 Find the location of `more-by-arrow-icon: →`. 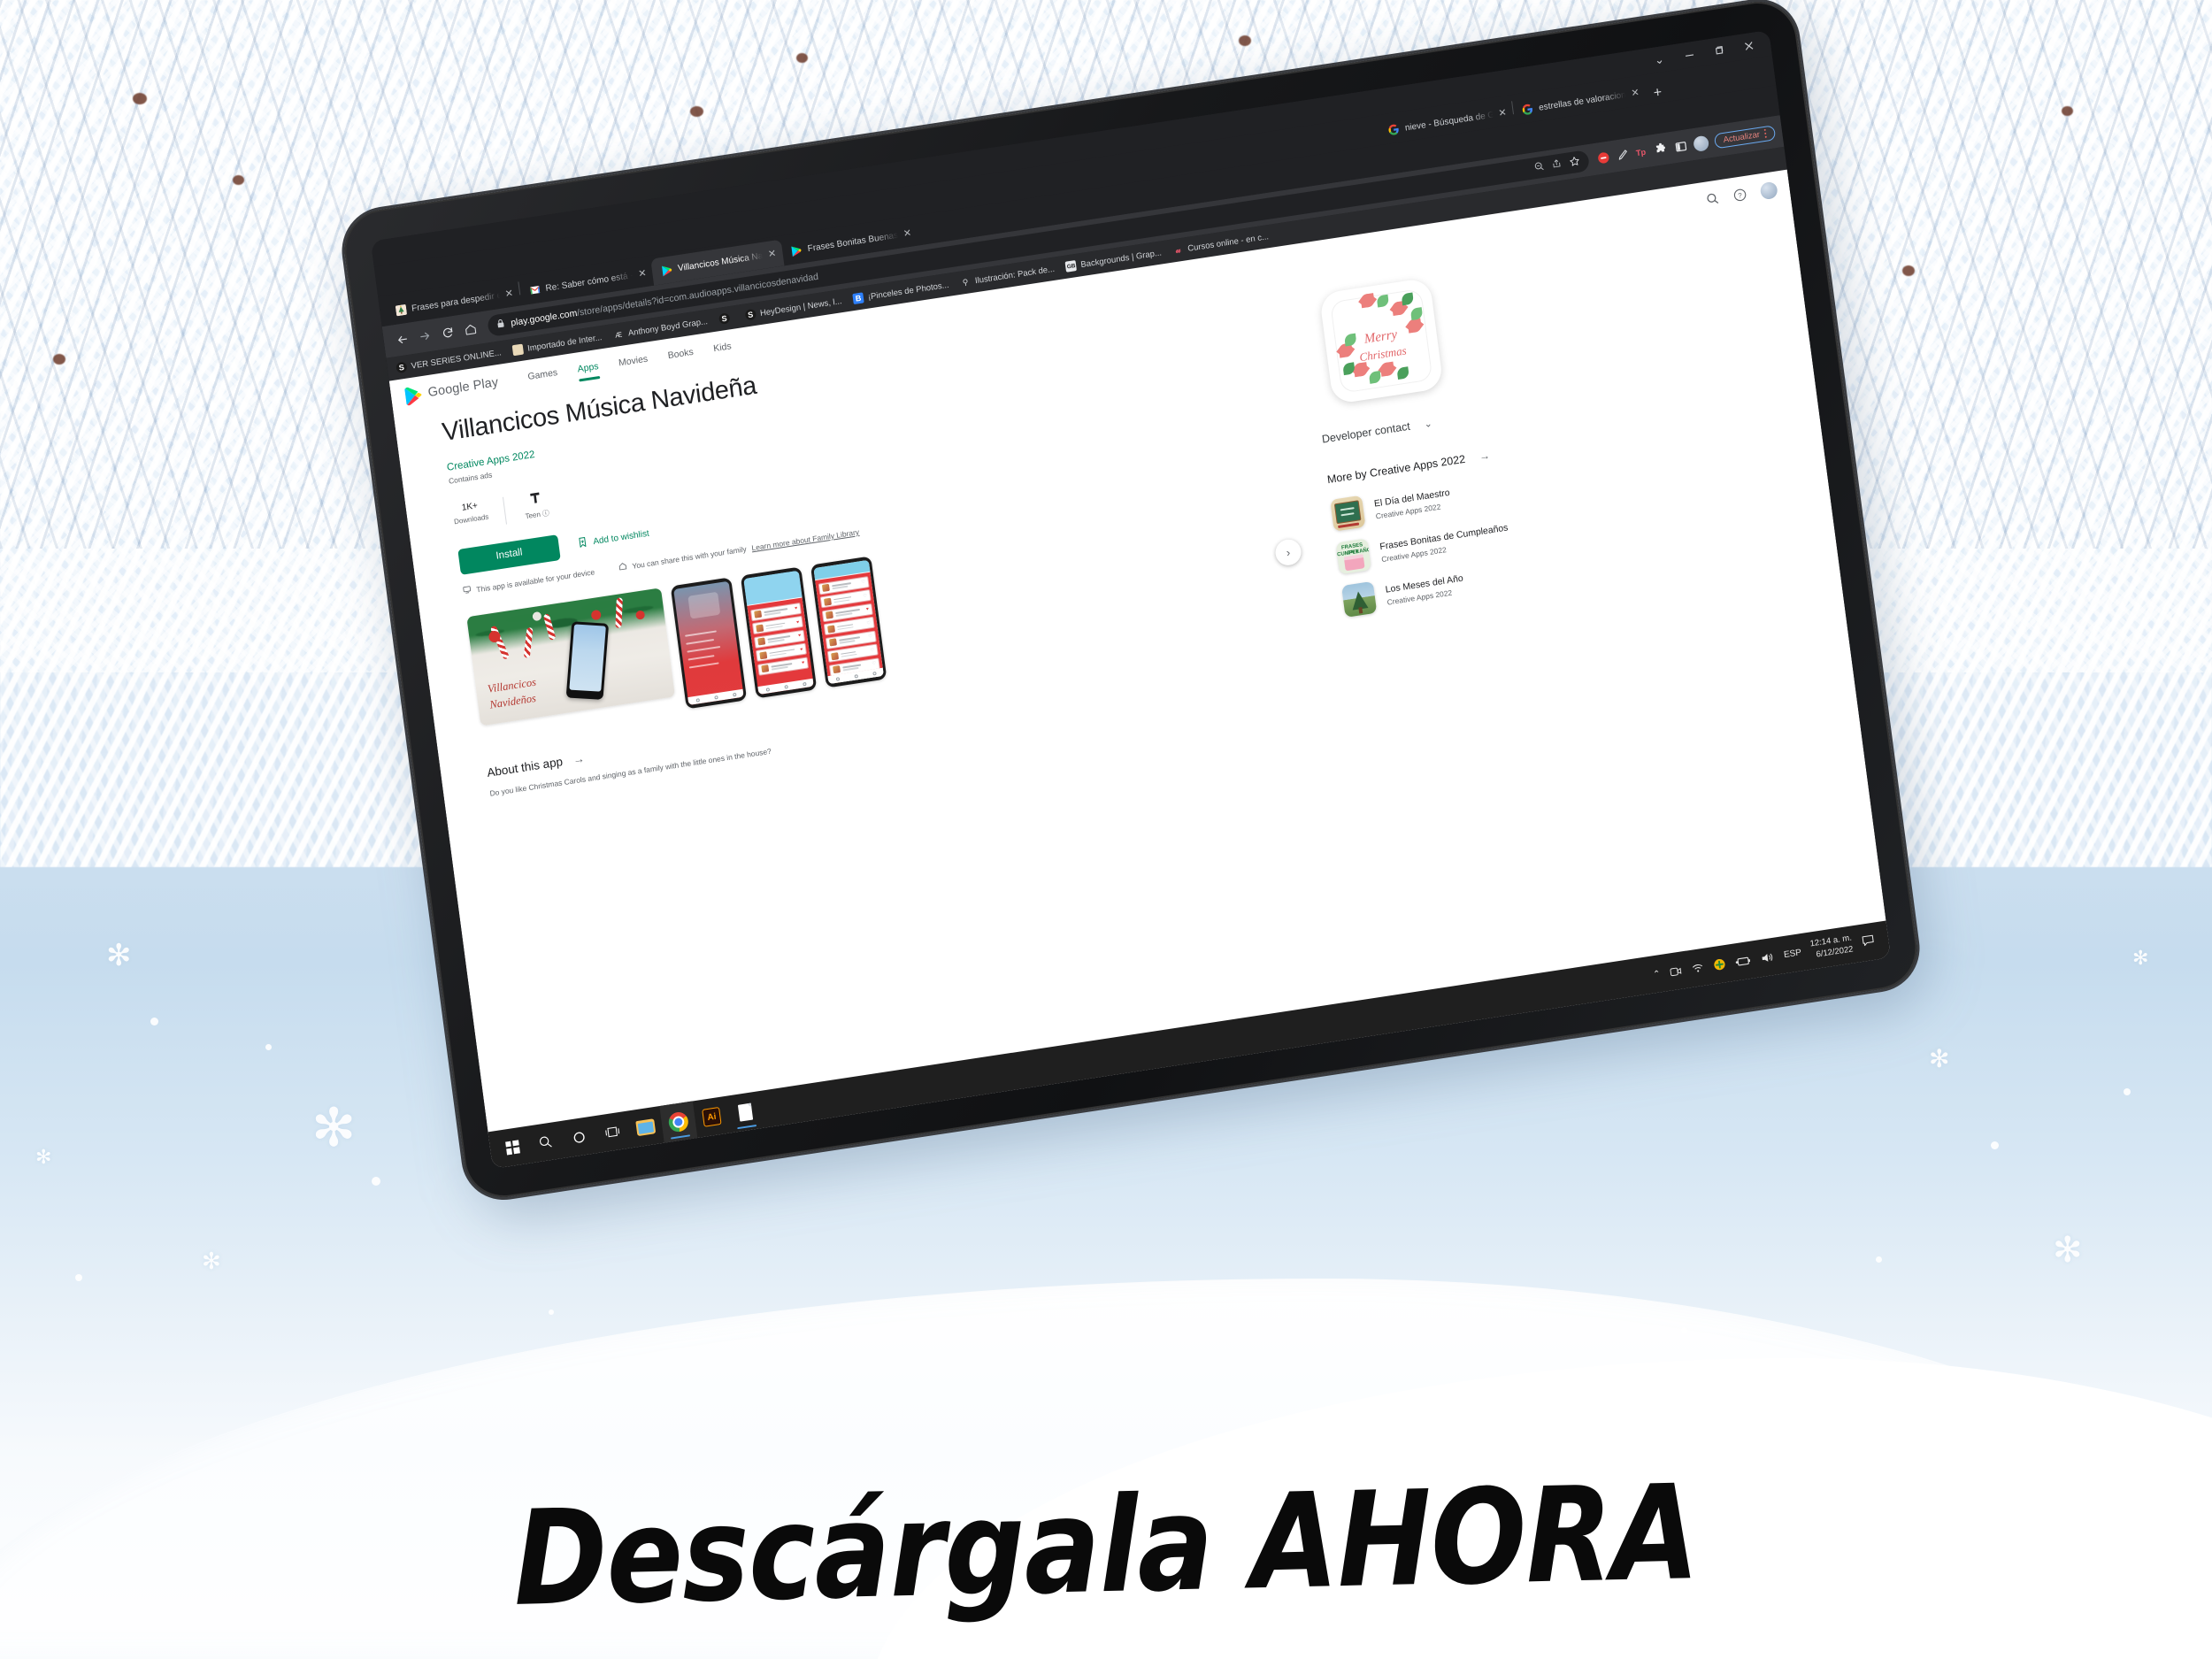

more-by-arrow-icon: → is located at coordinates (1485, 456).